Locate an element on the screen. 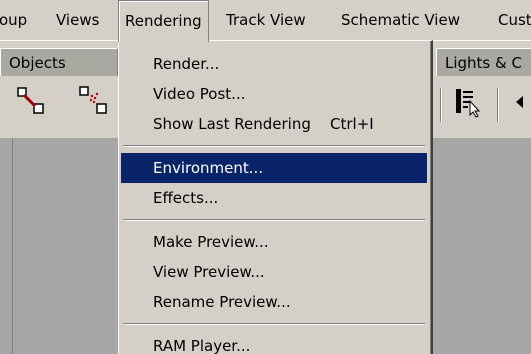 The height and width of the screenshot is (354, 531). menu-item-label: Show Last Rendering is located at coordinates (232, 124).